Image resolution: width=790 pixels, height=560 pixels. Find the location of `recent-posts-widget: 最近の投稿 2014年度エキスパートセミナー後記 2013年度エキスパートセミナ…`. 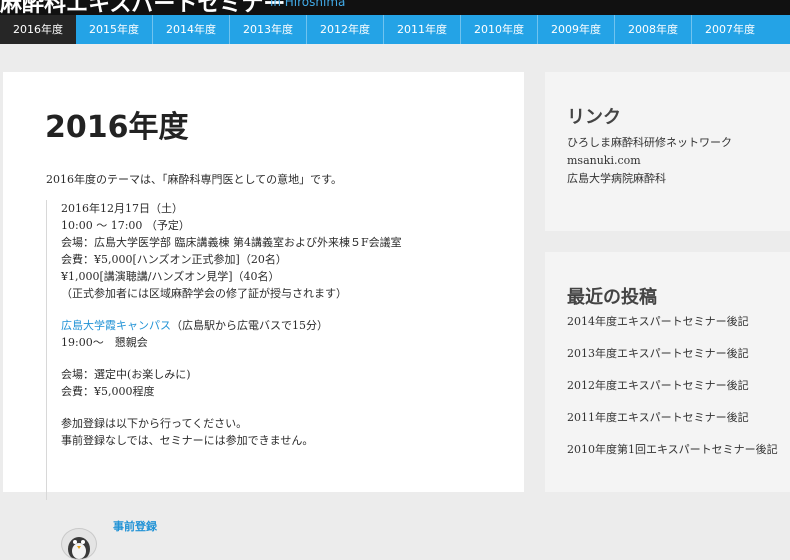

recent-posts-widget: 最近の投稿 2014年度エキスパートセミナー後記 2013年度エキスパートセミナ… is located at coordinates (667, 372).